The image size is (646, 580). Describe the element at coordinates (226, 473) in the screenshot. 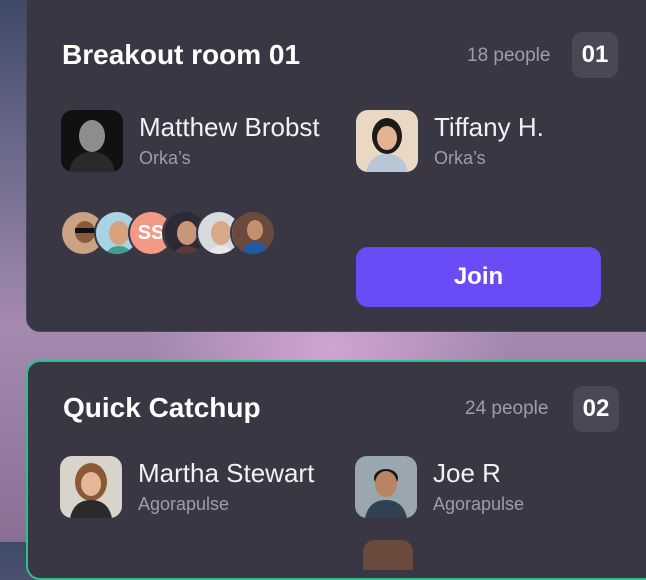

I see `member-name: Martha Stewart` at that location.